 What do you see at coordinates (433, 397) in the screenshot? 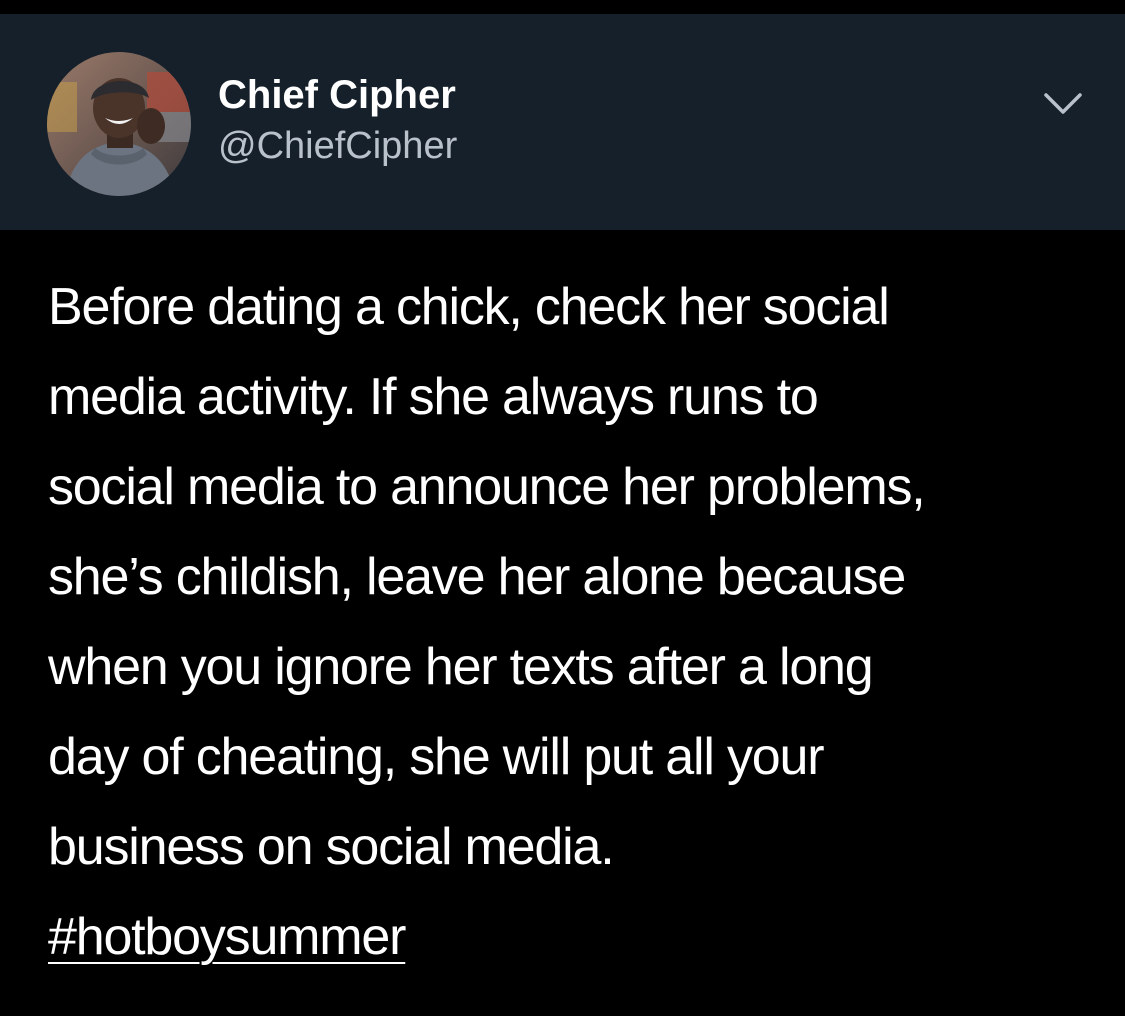
I see `tweet-text-line: media activity. If she always runs to` at bounding box center [433, 397].